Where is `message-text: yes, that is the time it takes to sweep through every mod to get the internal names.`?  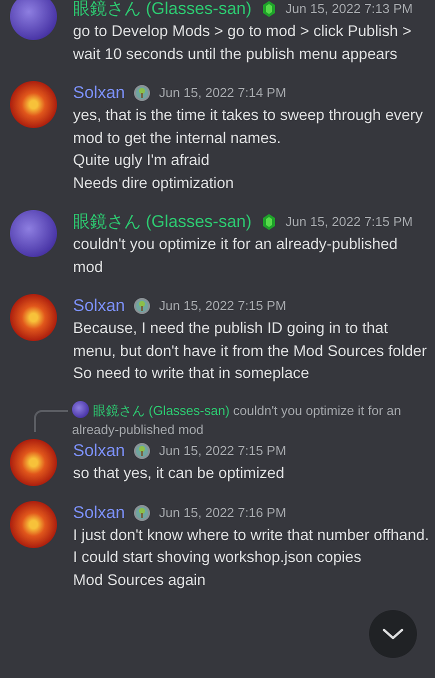
message-text: yes, that is the time it takes to sweep through every mod to get the internal names. is located at coordinates (248, 127).